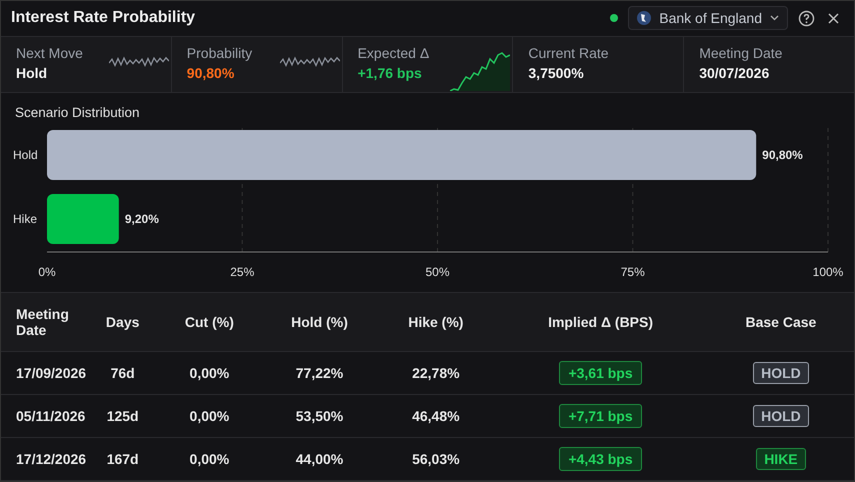 The width and height of the screenshot is (855, 482). Describe the element at coordinates (122, 416) in the screenshot. I see `table-cell: 125d` at that location.